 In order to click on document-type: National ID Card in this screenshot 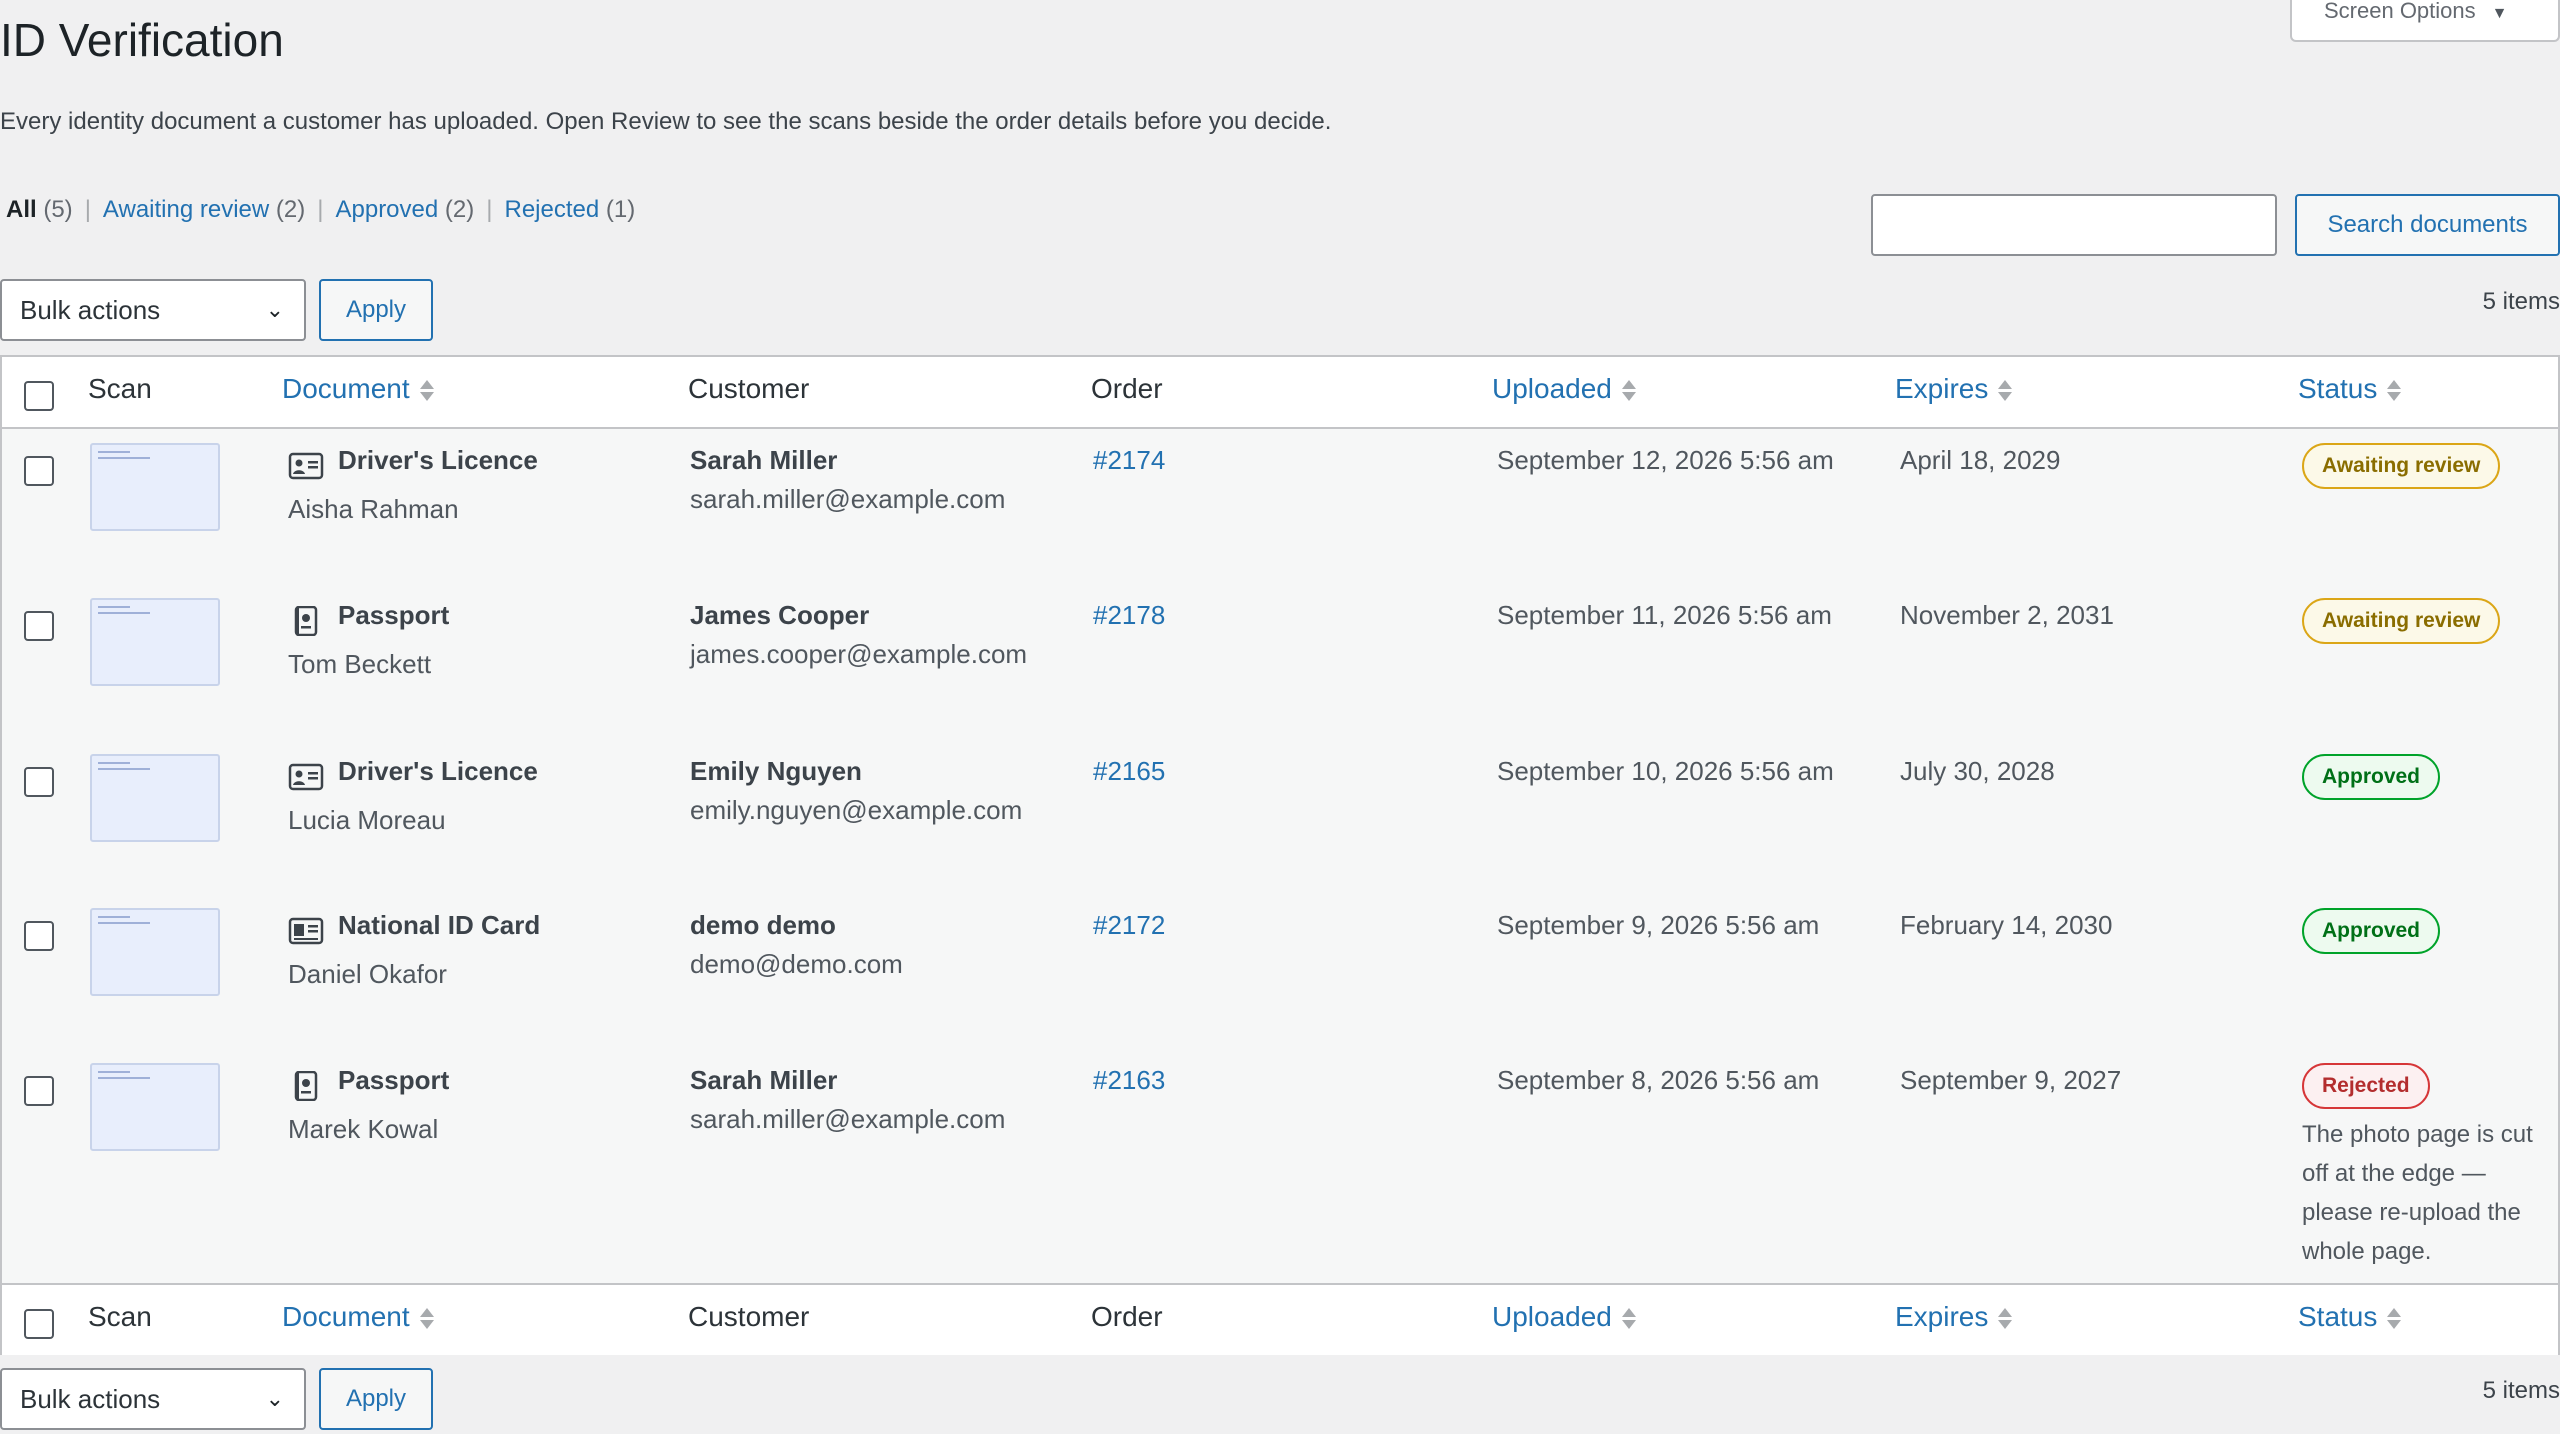, I will do `click(439, 925)`.